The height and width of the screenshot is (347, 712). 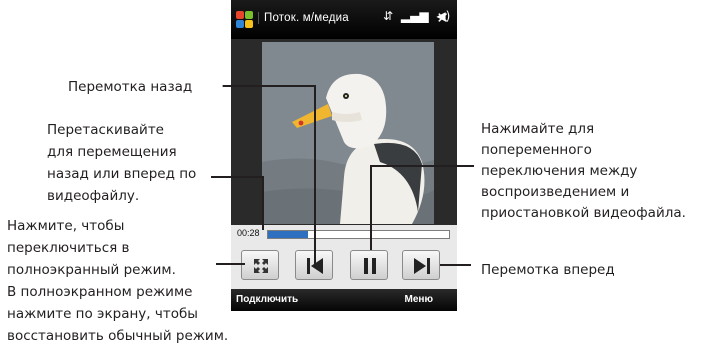 I want to click on leader-seek, so click(x=237, y=203).